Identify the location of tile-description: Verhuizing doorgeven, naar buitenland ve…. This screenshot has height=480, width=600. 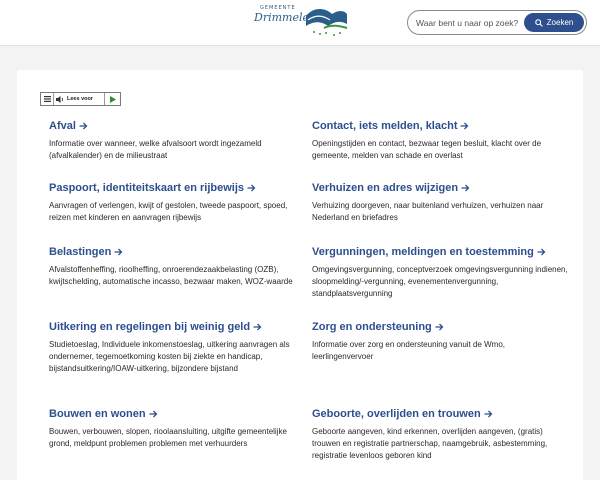
(428, 211).